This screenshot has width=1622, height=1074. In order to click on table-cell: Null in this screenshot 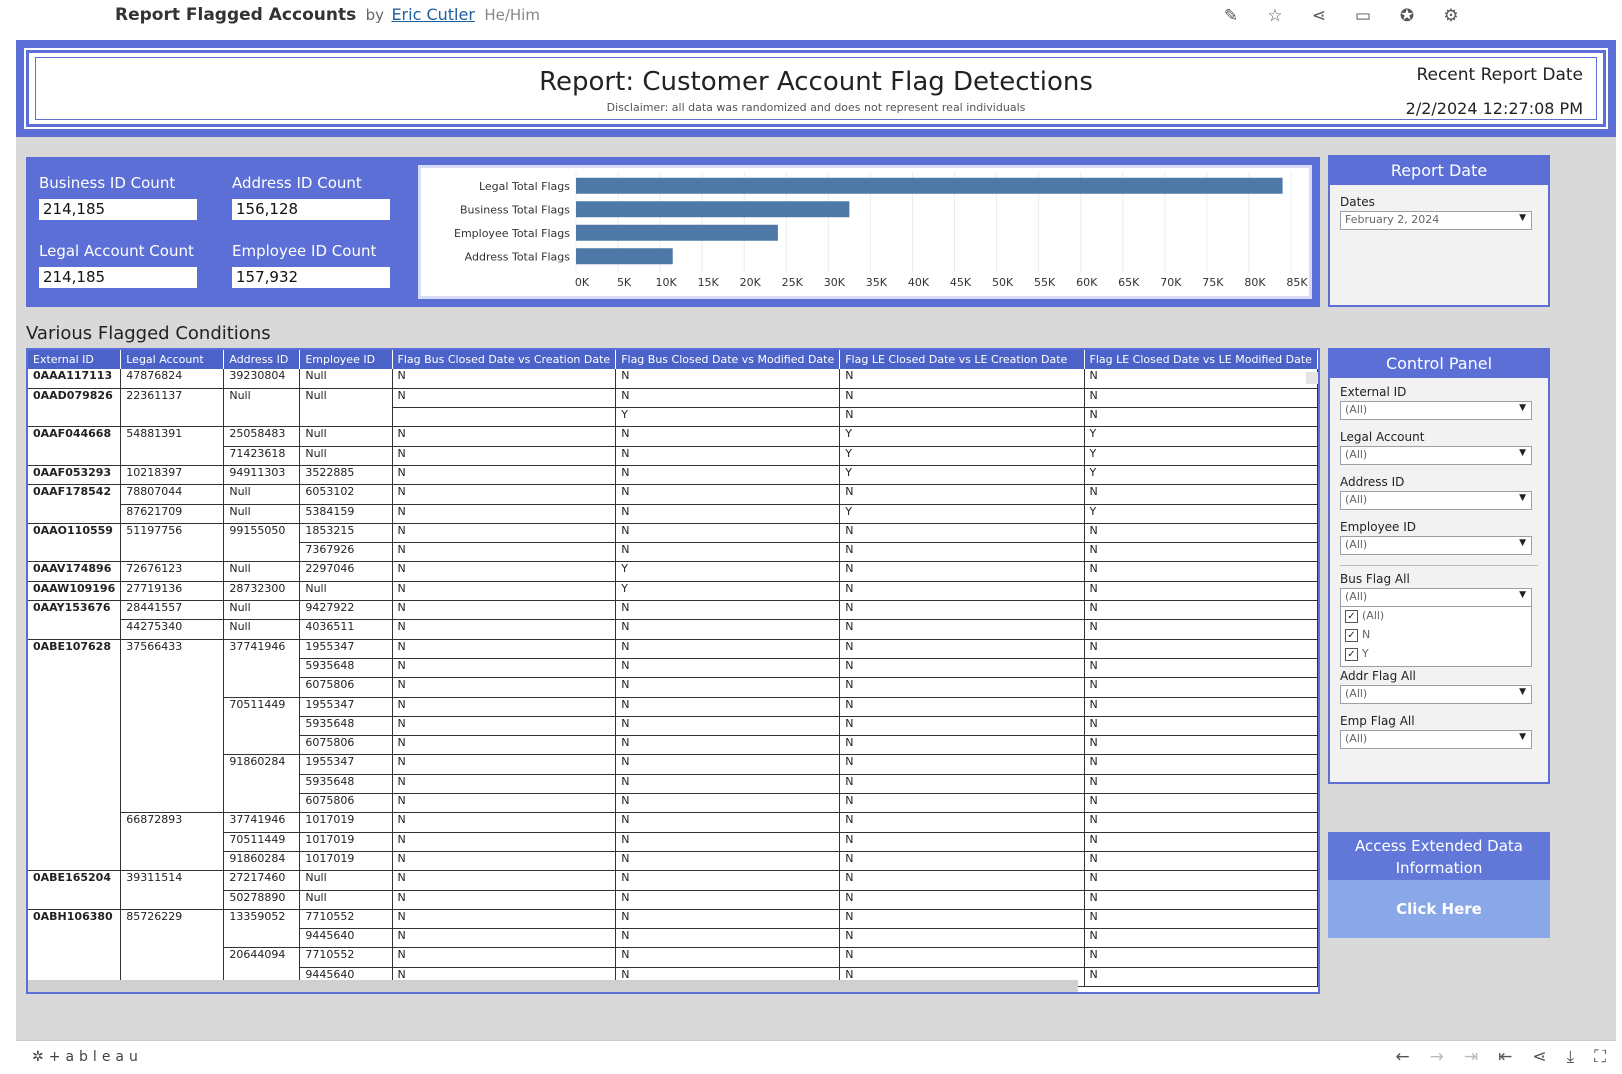, I will do `click(346, 456)`.